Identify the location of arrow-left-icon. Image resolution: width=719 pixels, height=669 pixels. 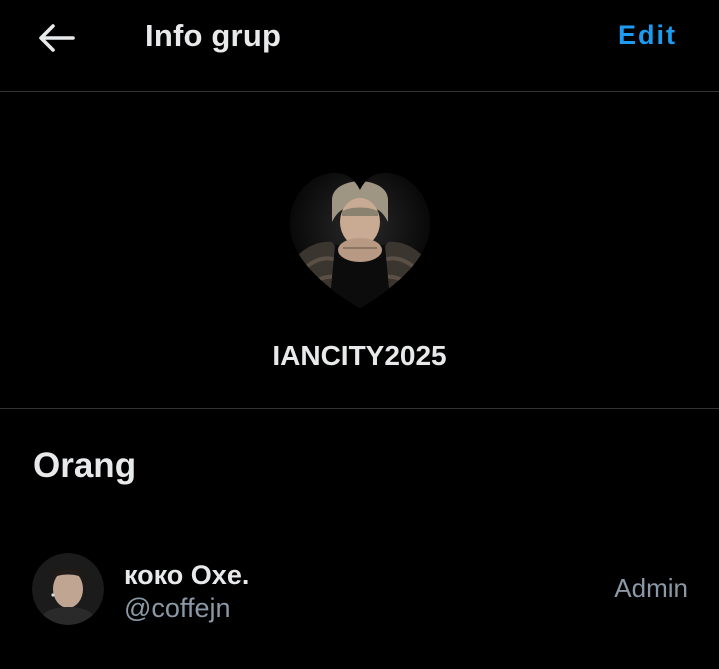
(57, 38).